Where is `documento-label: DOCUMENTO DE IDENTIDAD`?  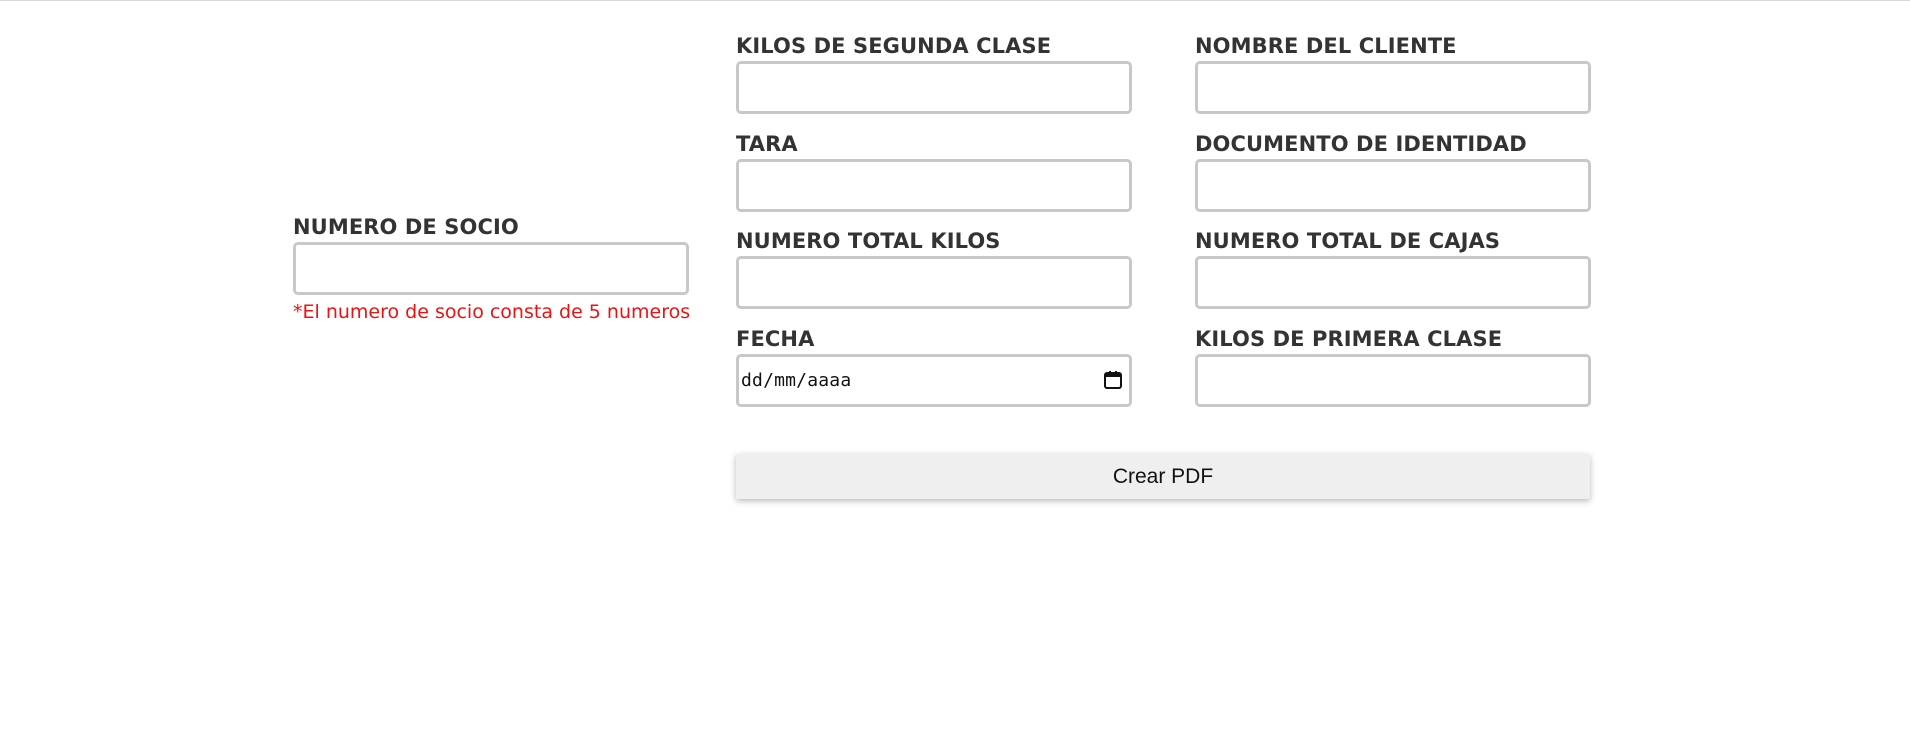
documento-label: DOCUMENTO DE IDENTIDAD is located at coordinates (1361, 144).